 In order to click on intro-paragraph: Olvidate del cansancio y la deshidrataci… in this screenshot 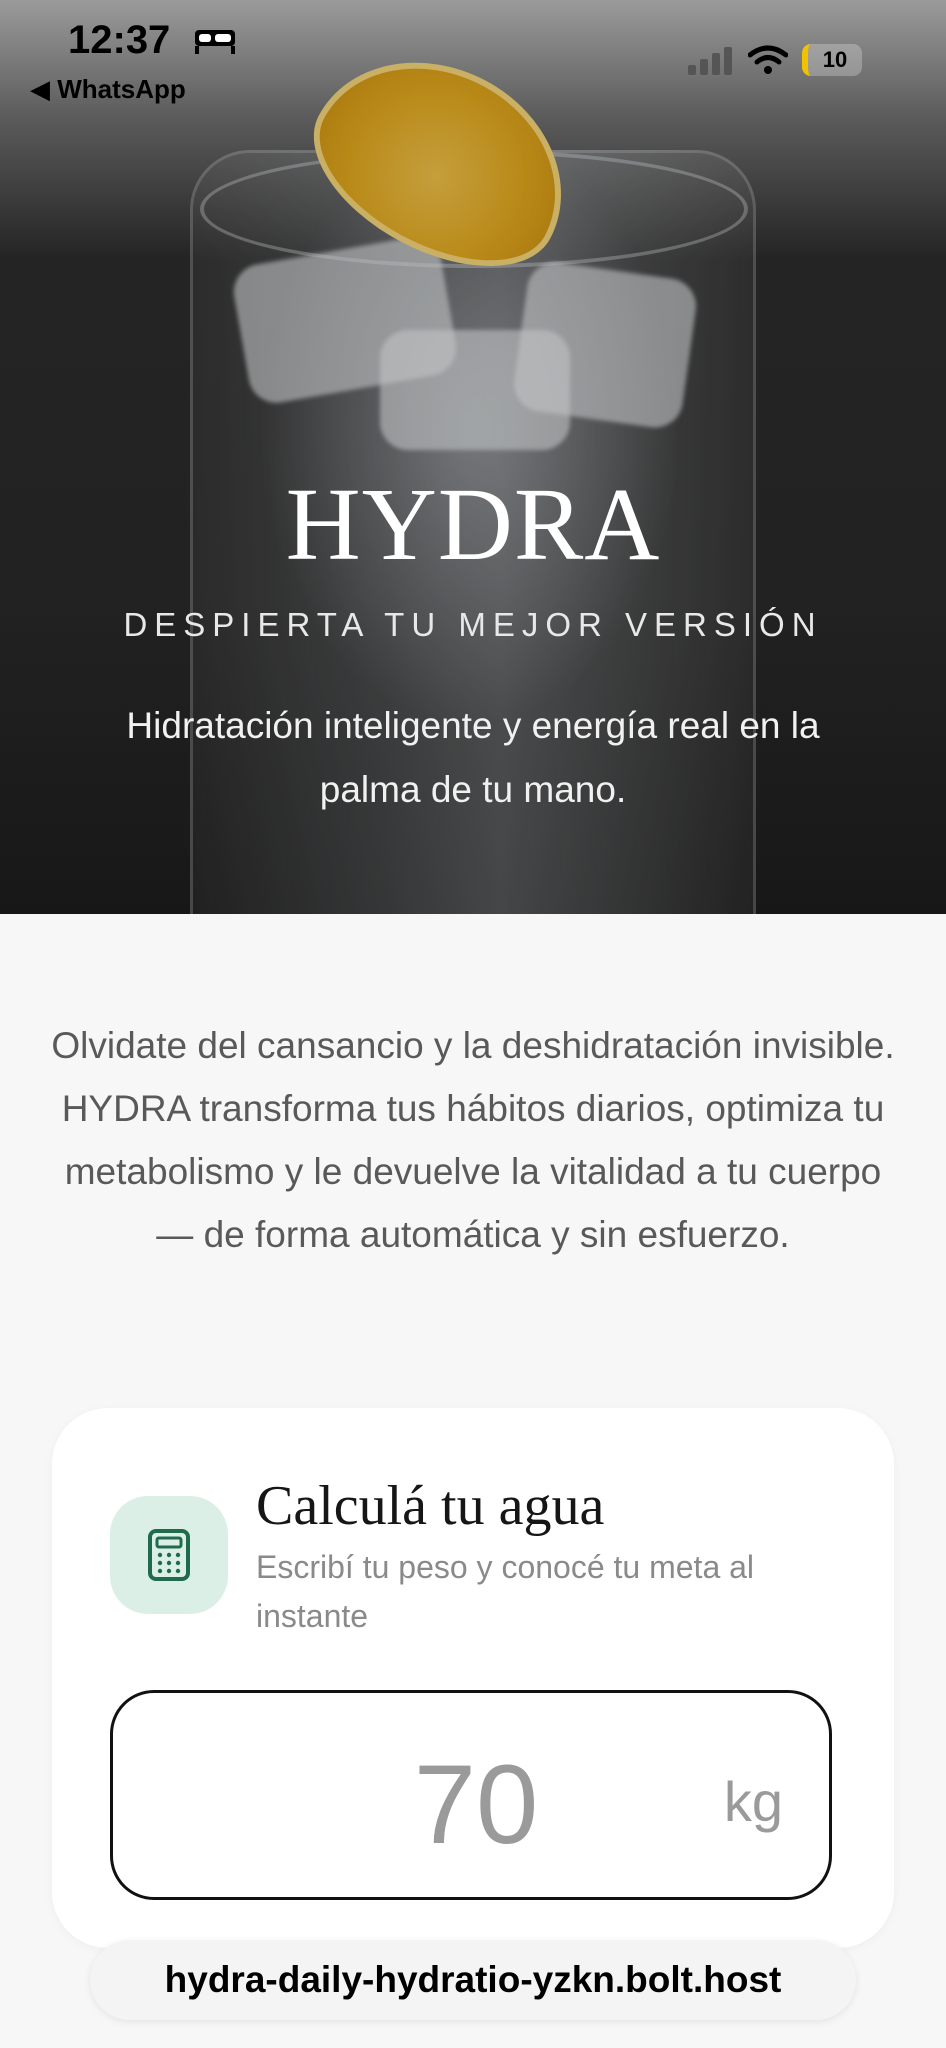, I will do `click(473, 1140)`.